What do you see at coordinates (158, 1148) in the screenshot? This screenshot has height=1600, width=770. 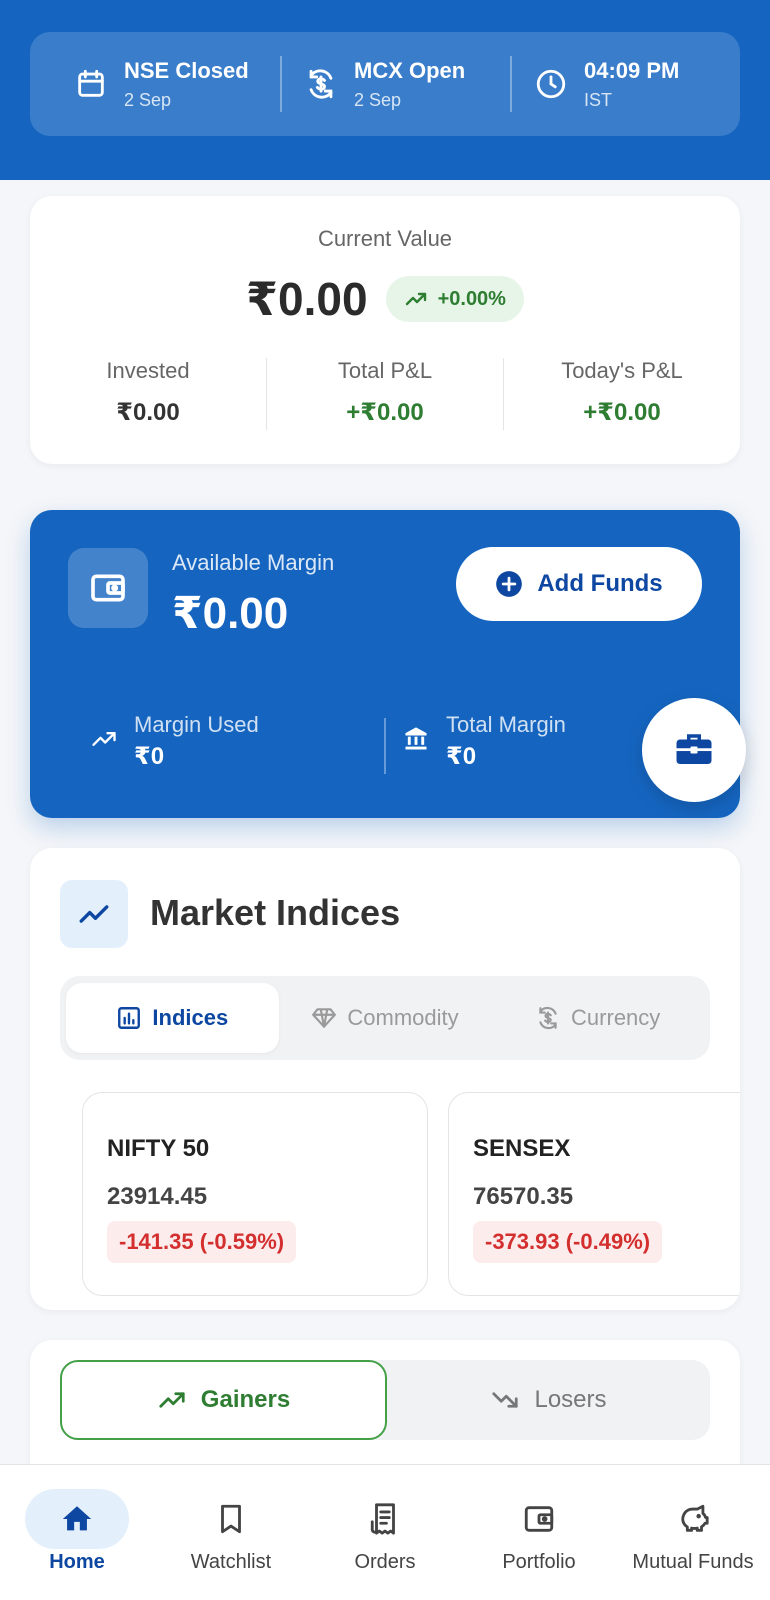 I see `index-name: NIFTY 50` at bounding box center [158, 1148].